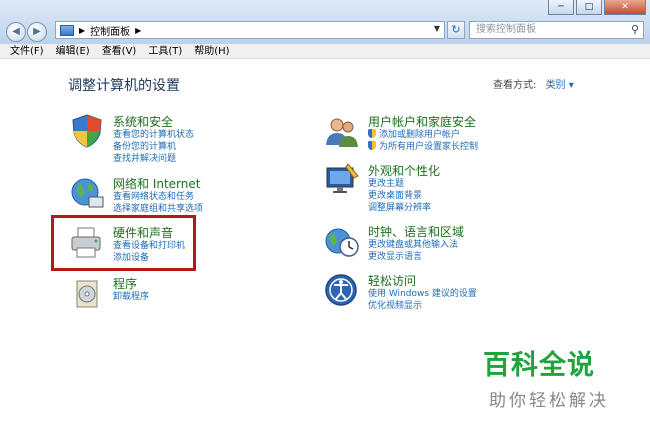  I want to click on clock-globe-icon, so click(342, 242).